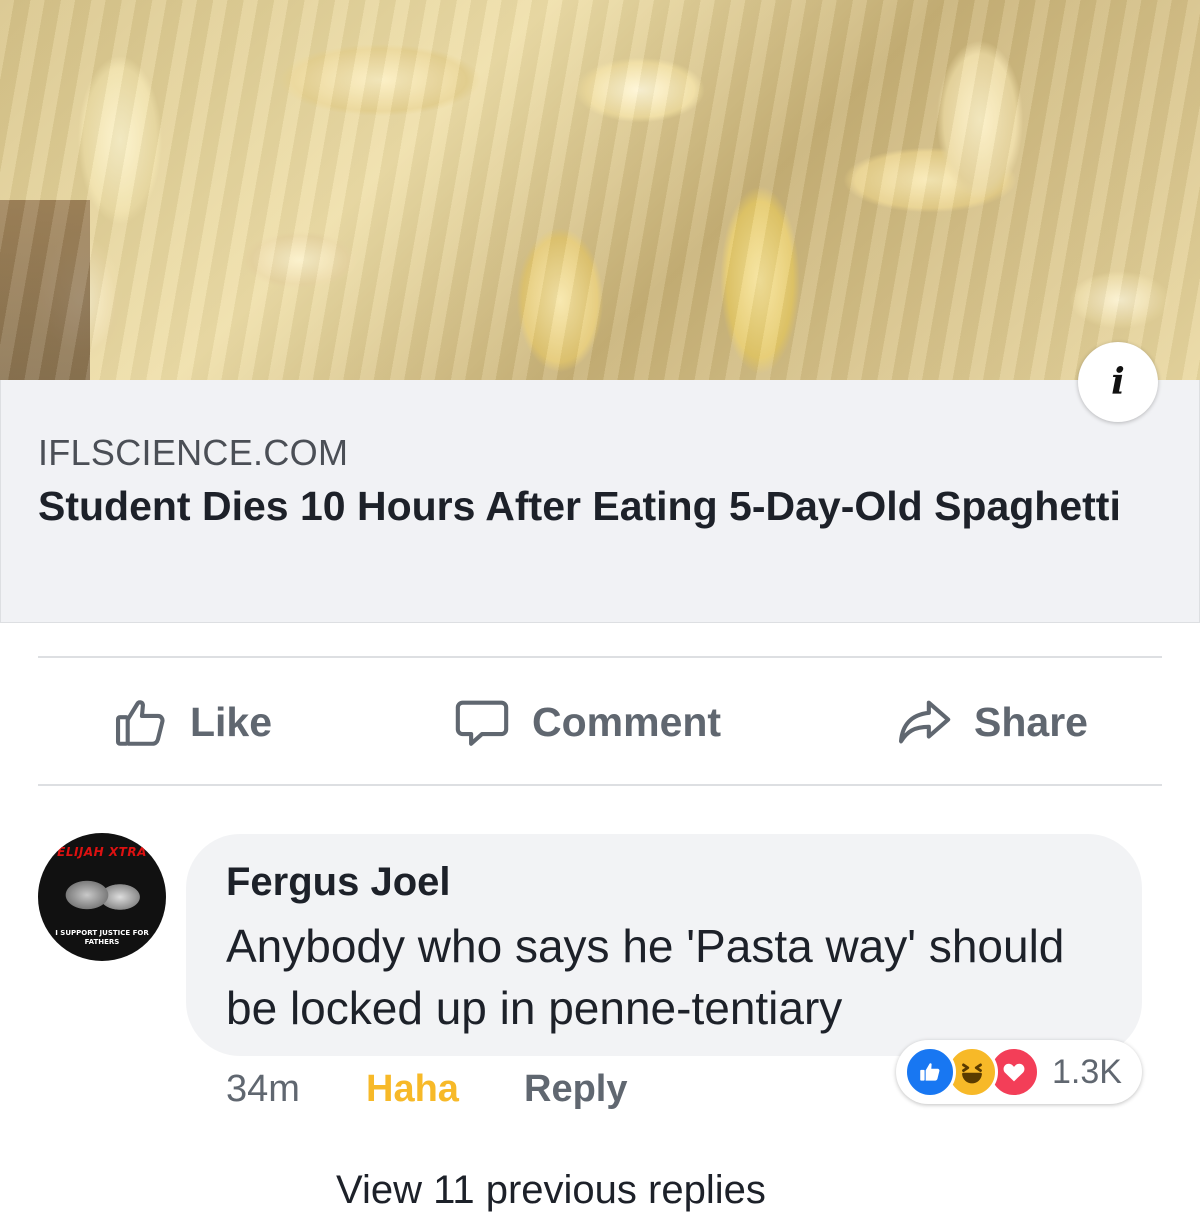 This screenshot has width=1200, height=1213. I want to click on avatar-bottom-text: I SUPPORT JUSTICE FOR FATHERS, so click(102, 937).